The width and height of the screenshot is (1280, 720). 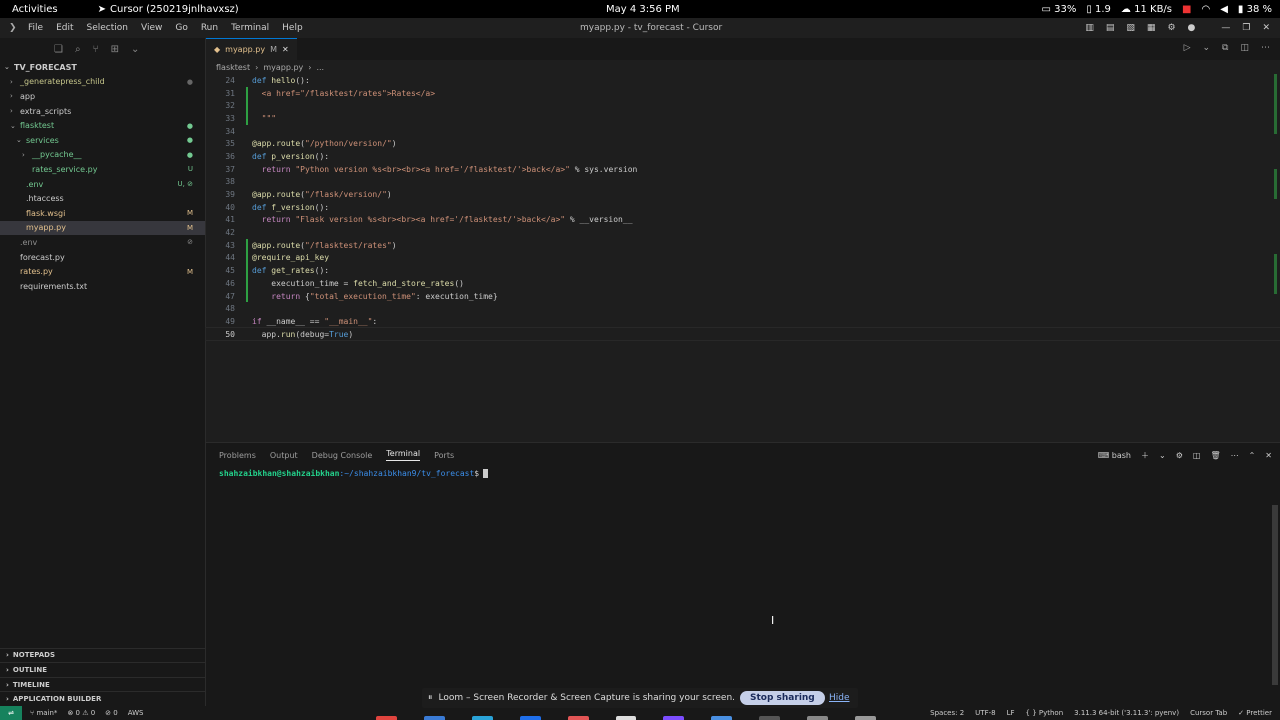 What do you see at coordinates (1156, 9) in the screenshot?
I see `system-tray: ▭ 33% ▯ 1.9 ☁ 11 KB/s ■ ◠ ◀ ▮ 38 %` at bounding box center [1156, 9].